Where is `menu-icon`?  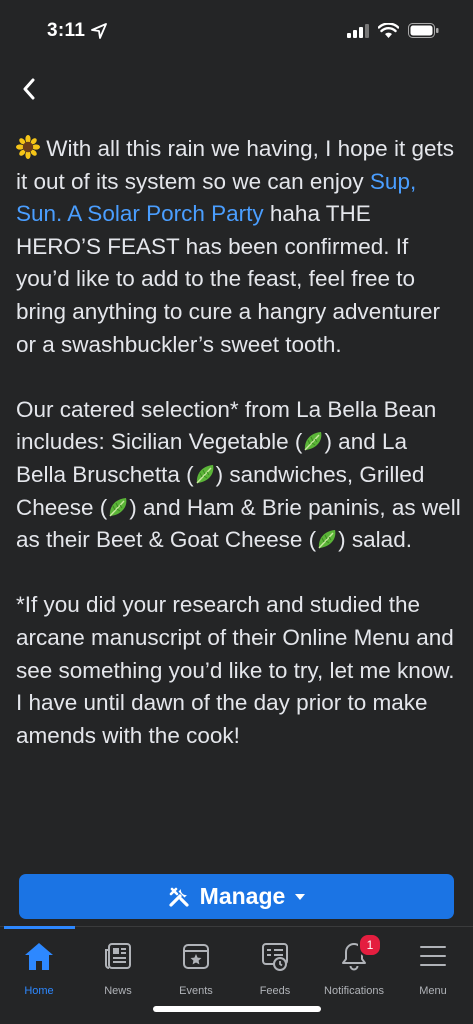 menu-icon is located at coordinates (433, 956).